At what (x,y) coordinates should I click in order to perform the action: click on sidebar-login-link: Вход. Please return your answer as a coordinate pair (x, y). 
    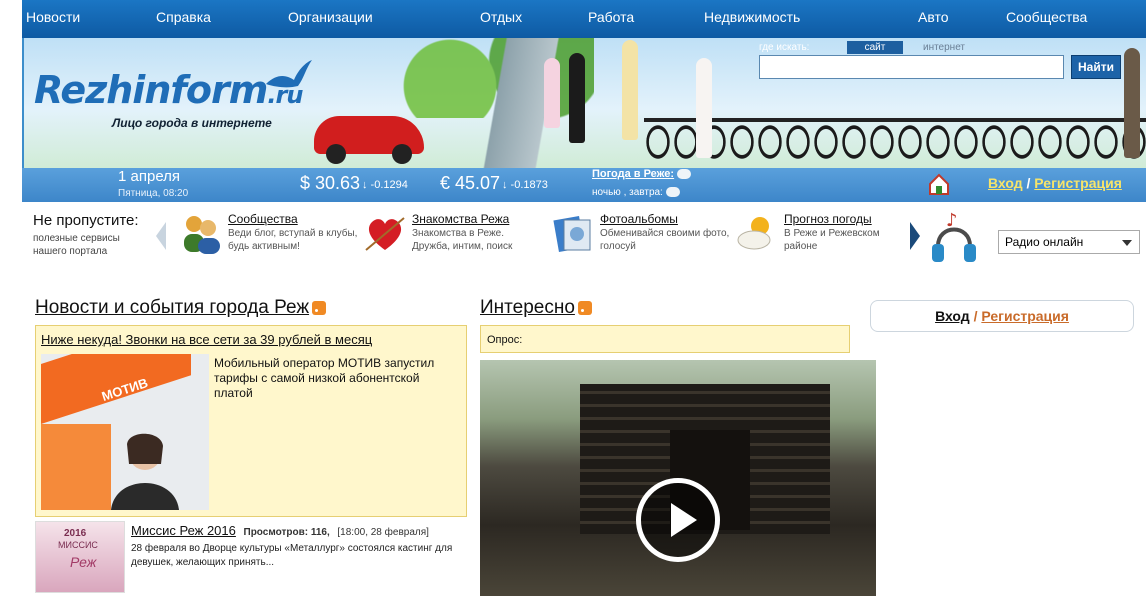
    Looking at the image, I should click on (952, 316).